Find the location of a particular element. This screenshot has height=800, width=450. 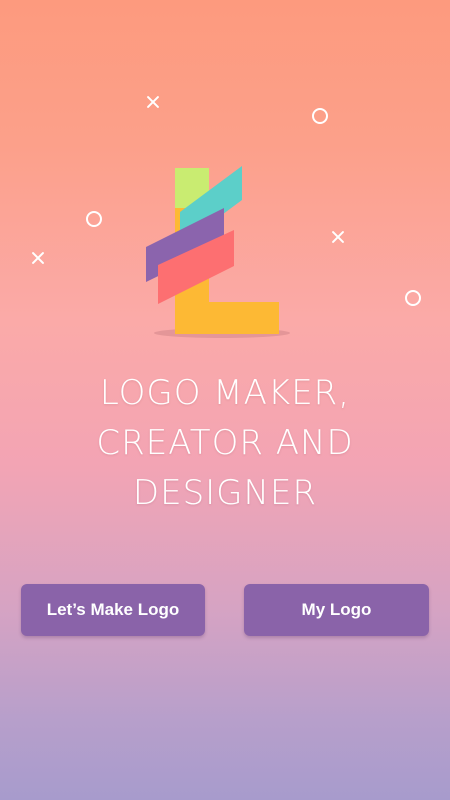

make-logo-button: Let’s Make Logo is located at coordinates (113, 610).